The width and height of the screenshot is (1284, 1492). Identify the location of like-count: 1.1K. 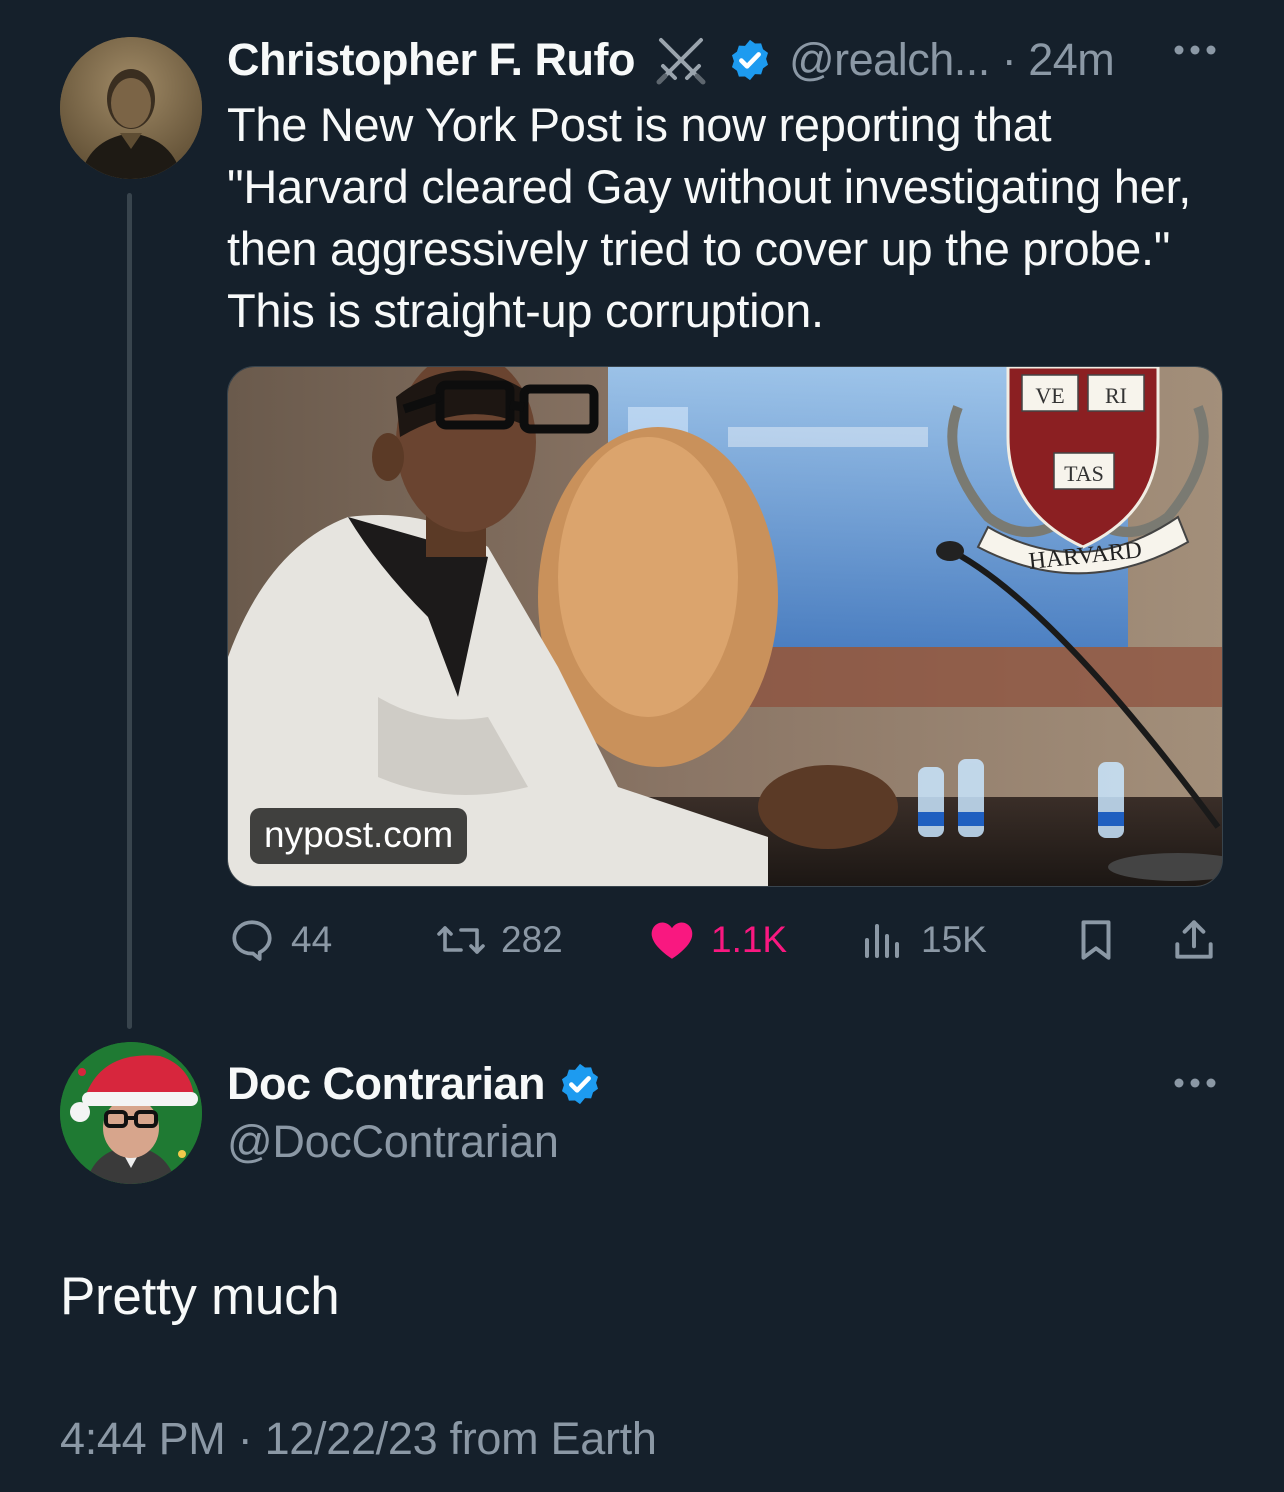
(749, 939).